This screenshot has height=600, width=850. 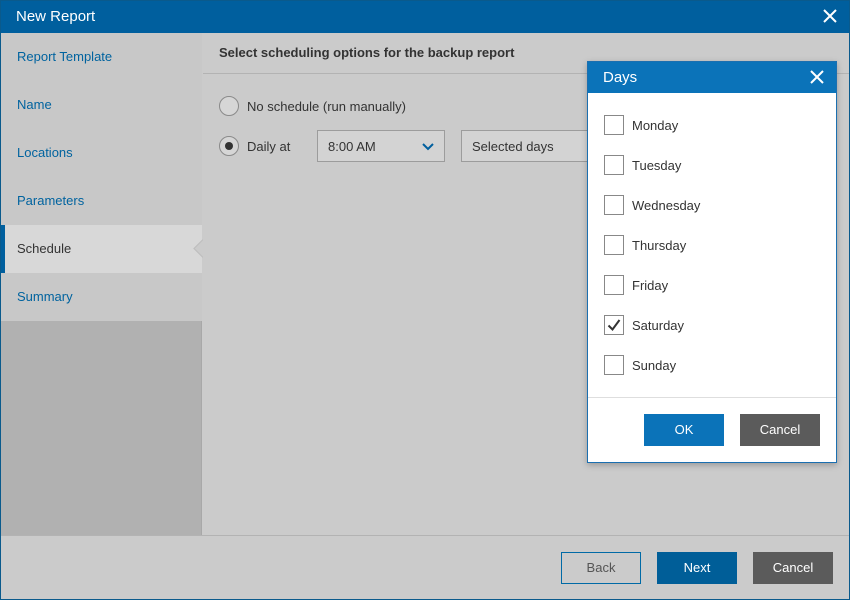 I want to click on day-label: Sunday, so click(x=654, y=365).